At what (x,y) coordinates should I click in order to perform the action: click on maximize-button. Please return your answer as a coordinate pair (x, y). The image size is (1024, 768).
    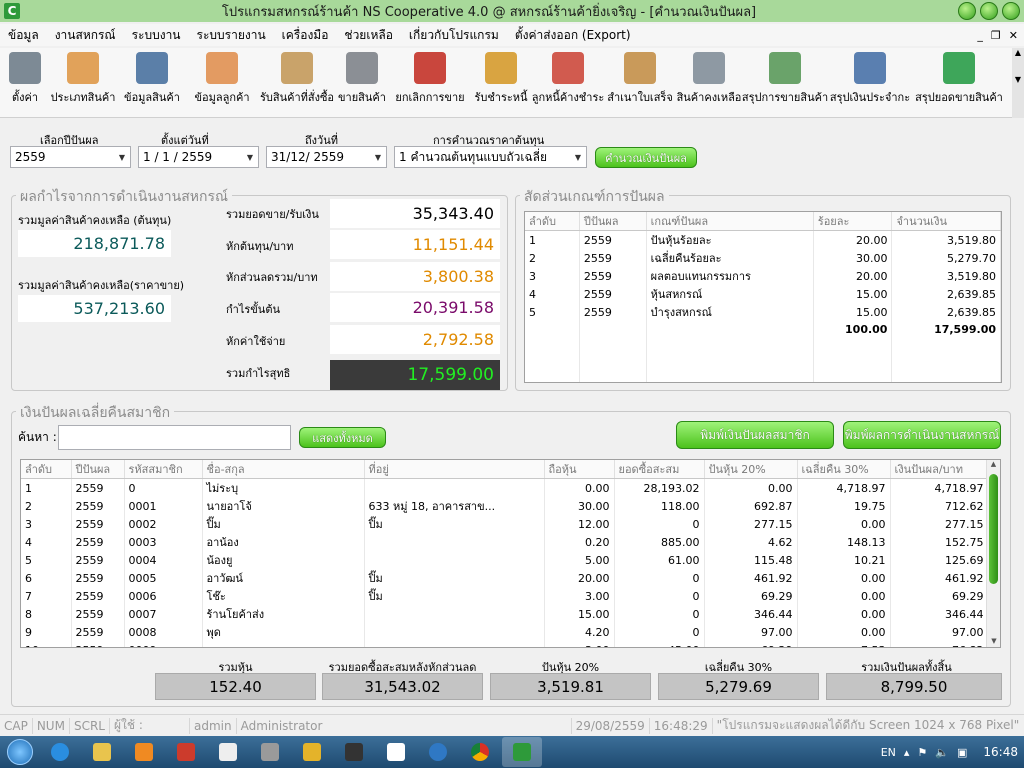
    Looking at the image, I should click on (989, 11).